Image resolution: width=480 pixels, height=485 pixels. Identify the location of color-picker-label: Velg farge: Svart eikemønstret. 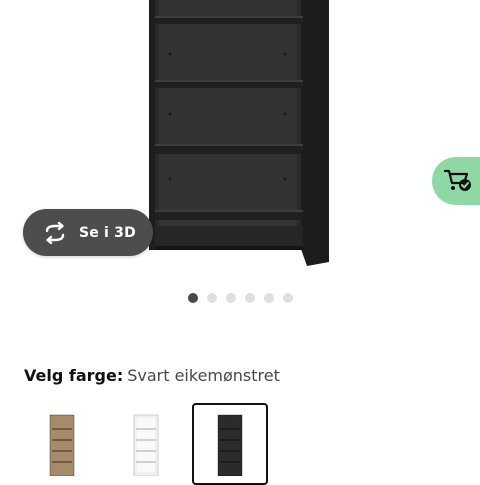
(152, 375).